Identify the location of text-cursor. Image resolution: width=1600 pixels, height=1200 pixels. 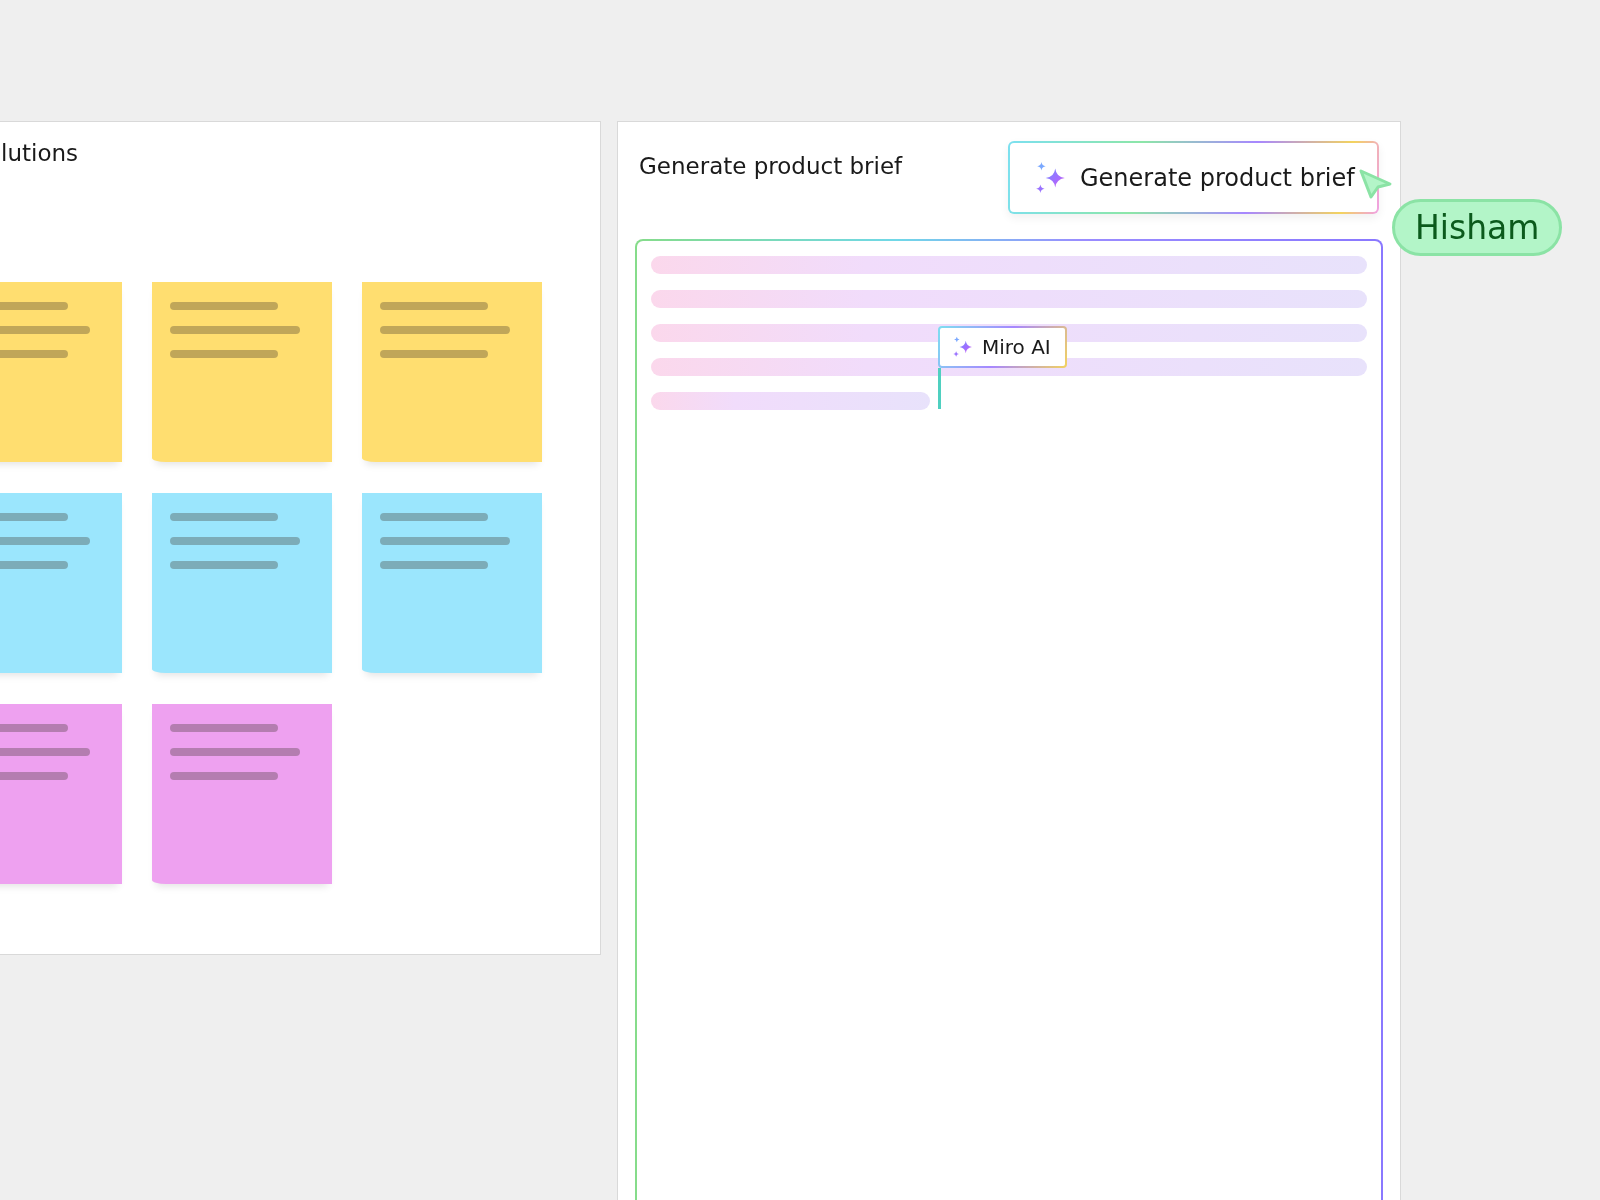
(939, 388).